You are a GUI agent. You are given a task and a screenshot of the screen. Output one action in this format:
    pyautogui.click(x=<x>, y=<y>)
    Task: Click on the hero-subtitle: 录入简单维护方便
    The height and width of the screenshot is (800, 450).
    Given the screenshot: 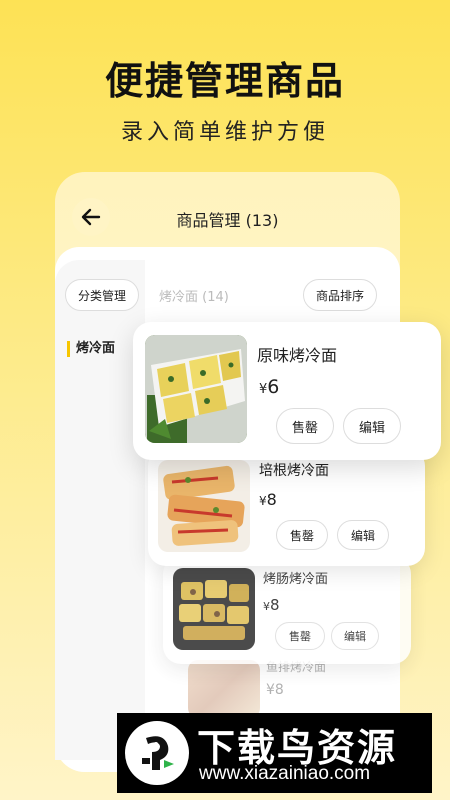 What is the action you would take?
    pyautogui.click(x=224, y=132)
    